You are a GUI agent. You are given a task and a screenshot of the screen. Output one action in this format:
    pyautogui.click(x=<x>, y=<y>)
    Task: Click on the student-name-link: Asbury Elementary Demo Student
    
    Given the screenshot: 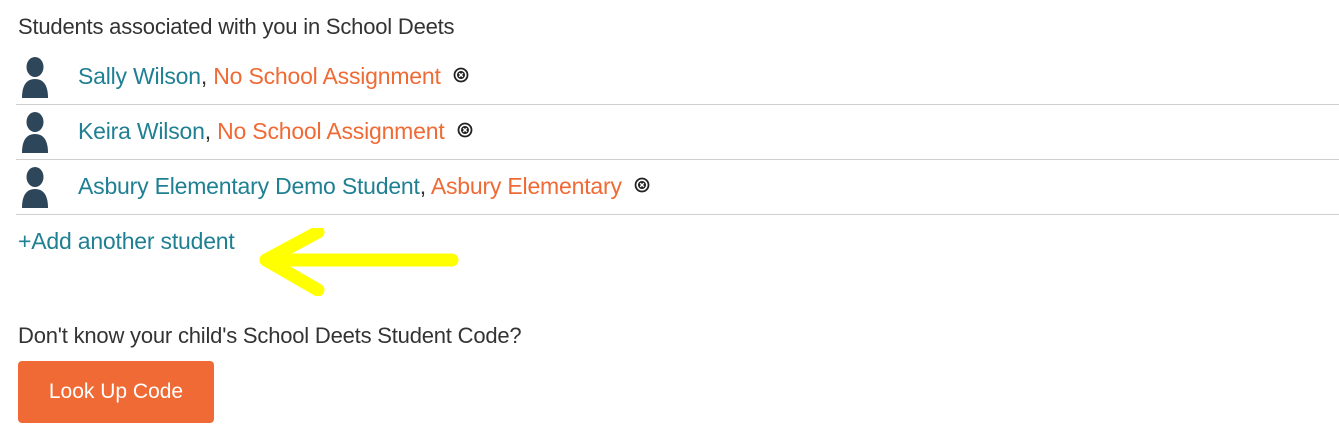 What is the action you would take?
    pyautogui.click(x=249, y=186)
    